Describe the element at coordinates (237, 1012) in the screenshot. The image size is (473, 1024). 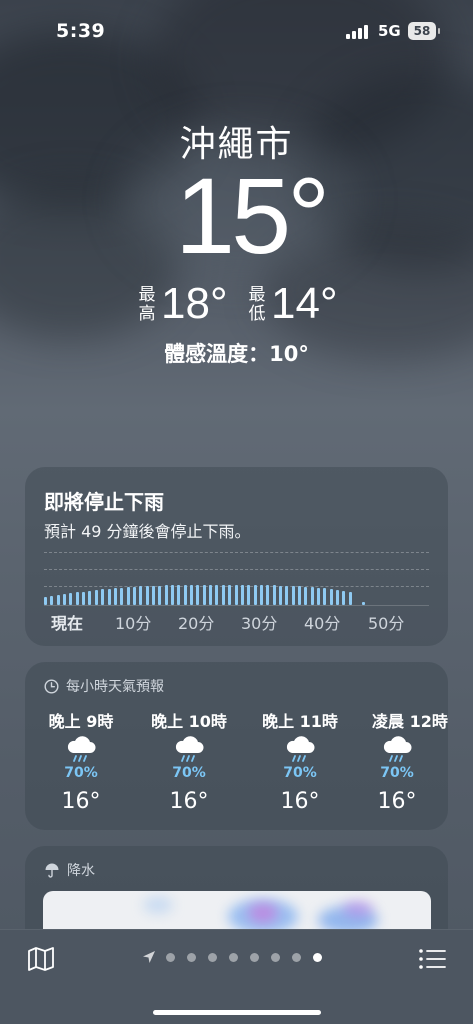
I see `home-indicator` at that location.